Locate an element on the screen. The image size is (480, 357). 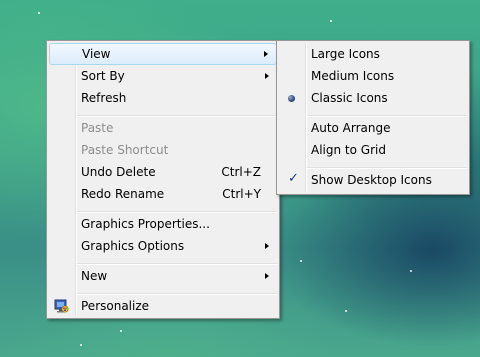
menu-item-graphics-options-label: Graphics Options is located at coordinates (133, 246).